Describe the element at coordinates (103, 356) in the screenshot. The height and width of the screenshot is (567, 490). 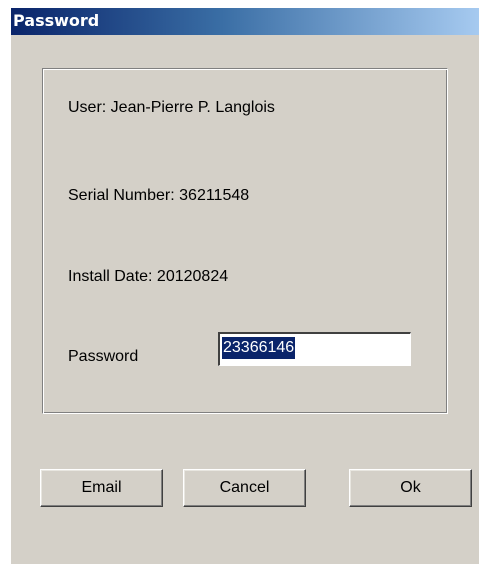
I see `password-label: Password` at that location.